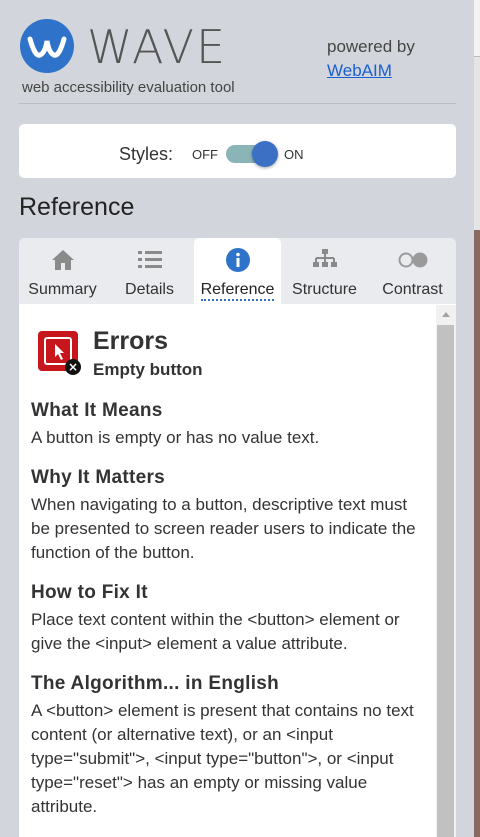 The height and width of the screenshot is (837, 480). Describe the element at coordinates (477, 28) in the screenshot. I see `page-edge-top` at that location.